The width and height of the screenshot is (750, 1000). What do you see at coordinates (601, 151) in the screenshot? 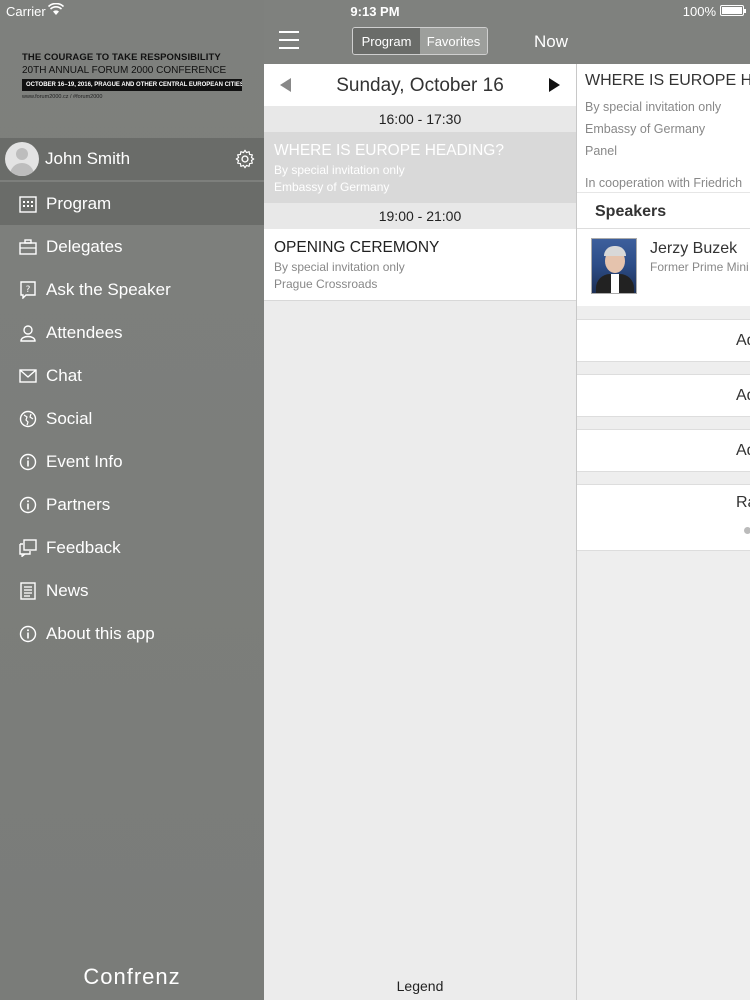
I see `detail-type: Panel` at bounding box center [601, 151].